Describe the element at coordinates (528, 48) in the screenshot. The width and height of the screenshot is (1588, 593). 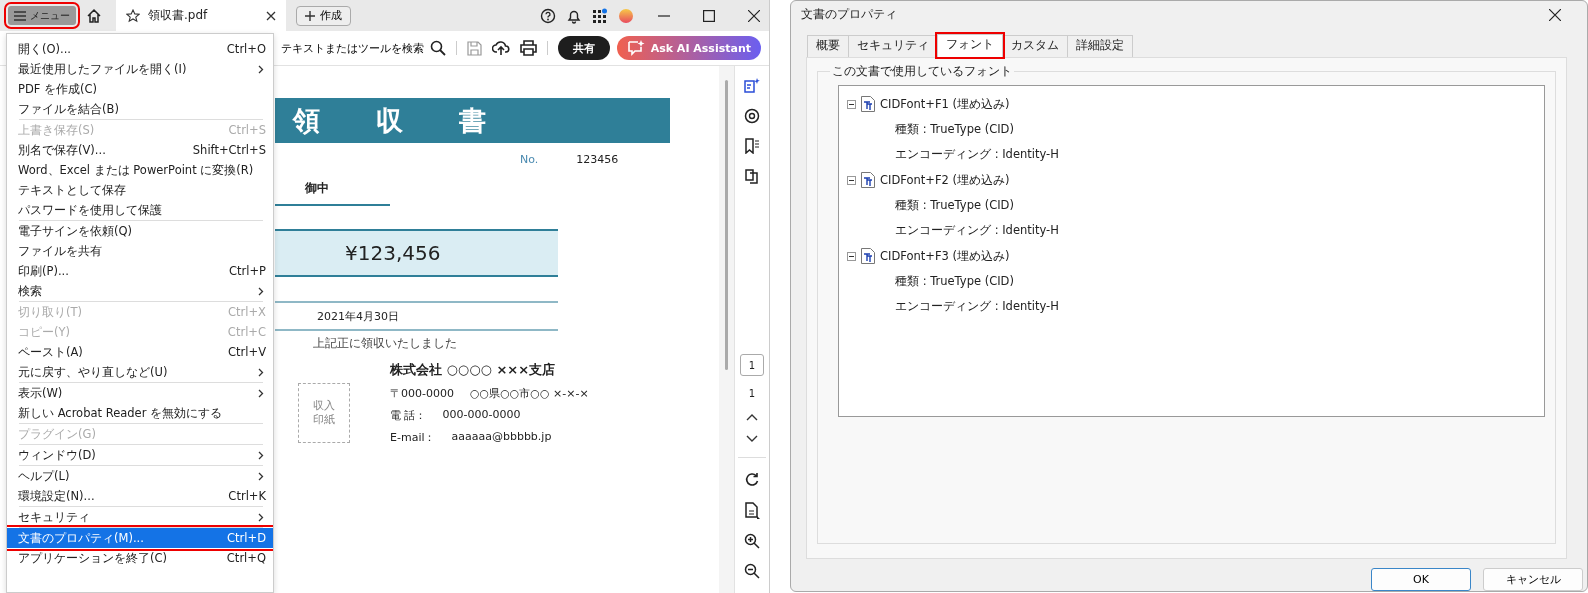
I see `print-icon` at that location.